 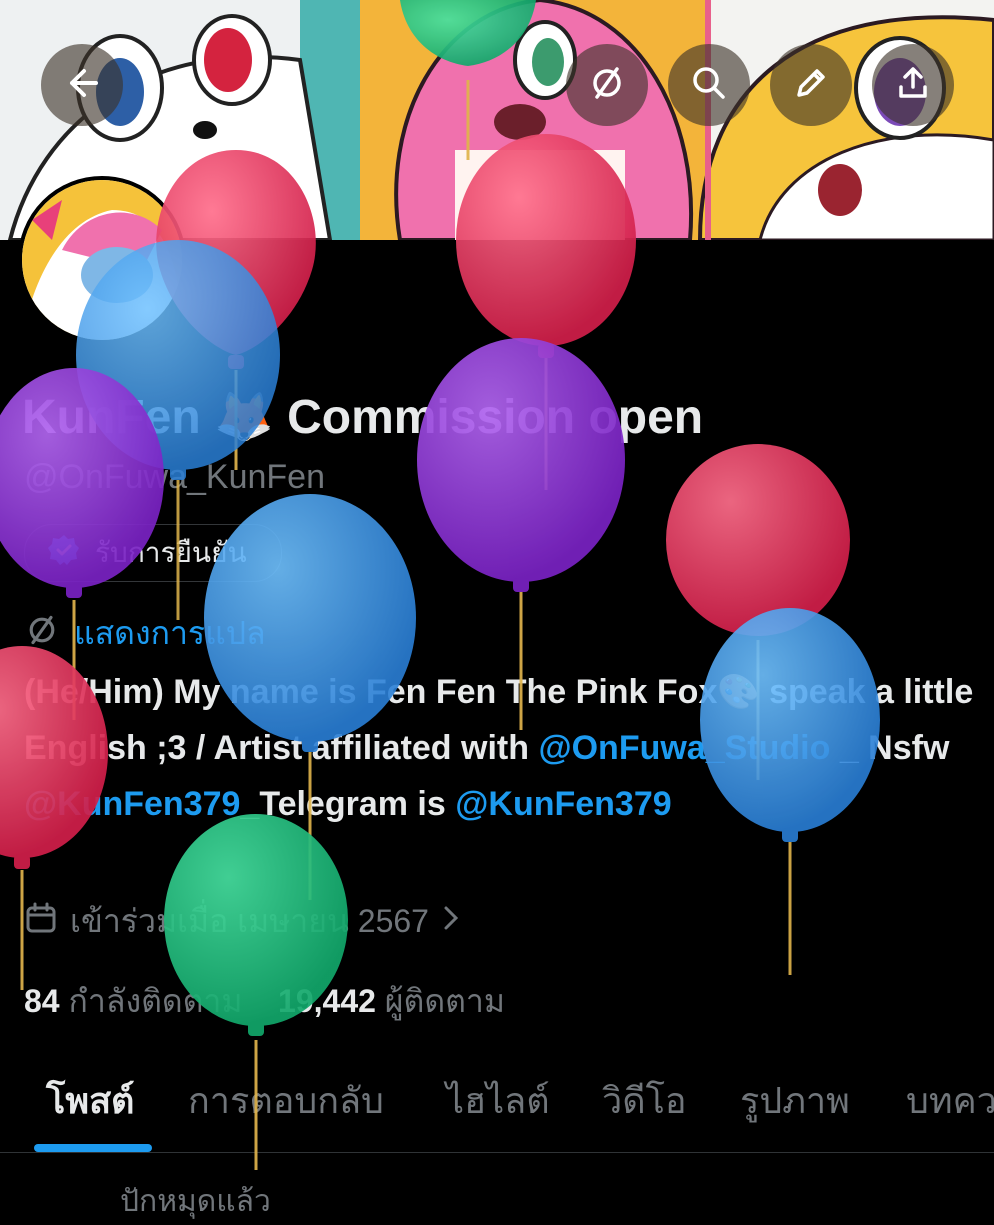 What do you see at coordinates (102, 260) in the screenshot?
I see `avatar` at bounding box center [102, 260].